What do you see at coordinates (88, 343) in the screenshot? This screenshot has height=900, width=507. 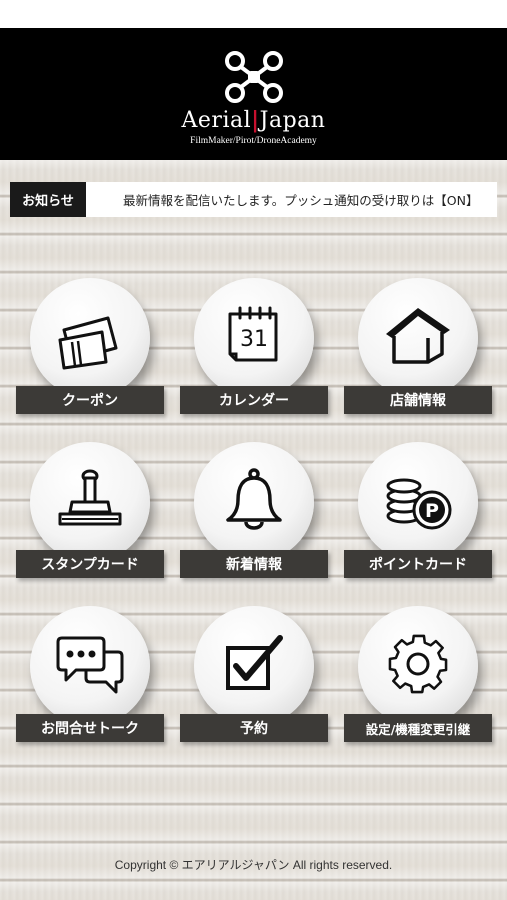 I see `coupon-icon` at bounding box center [88, 343].